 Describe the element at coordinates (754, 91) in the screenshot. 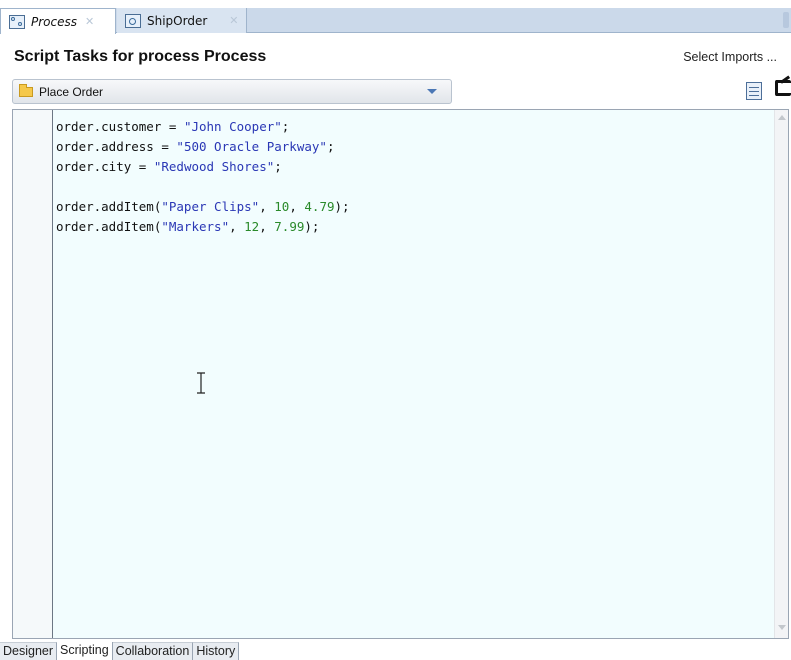

I see `notes-icon` at that location.